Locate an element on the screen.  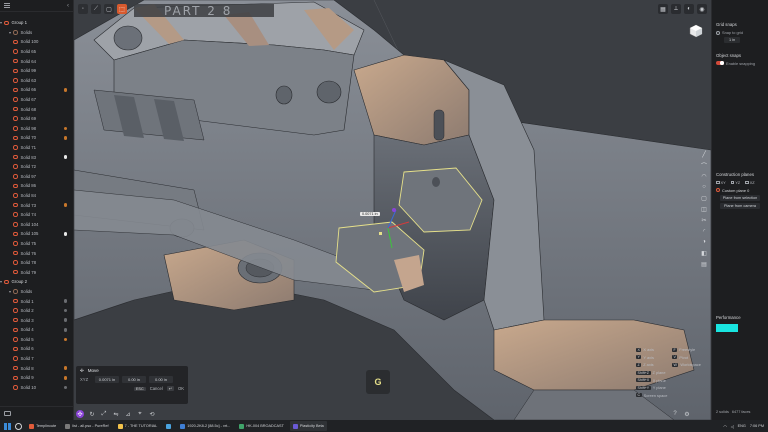
circle-tool-icon: ○ is located at coordinates (704, 187).